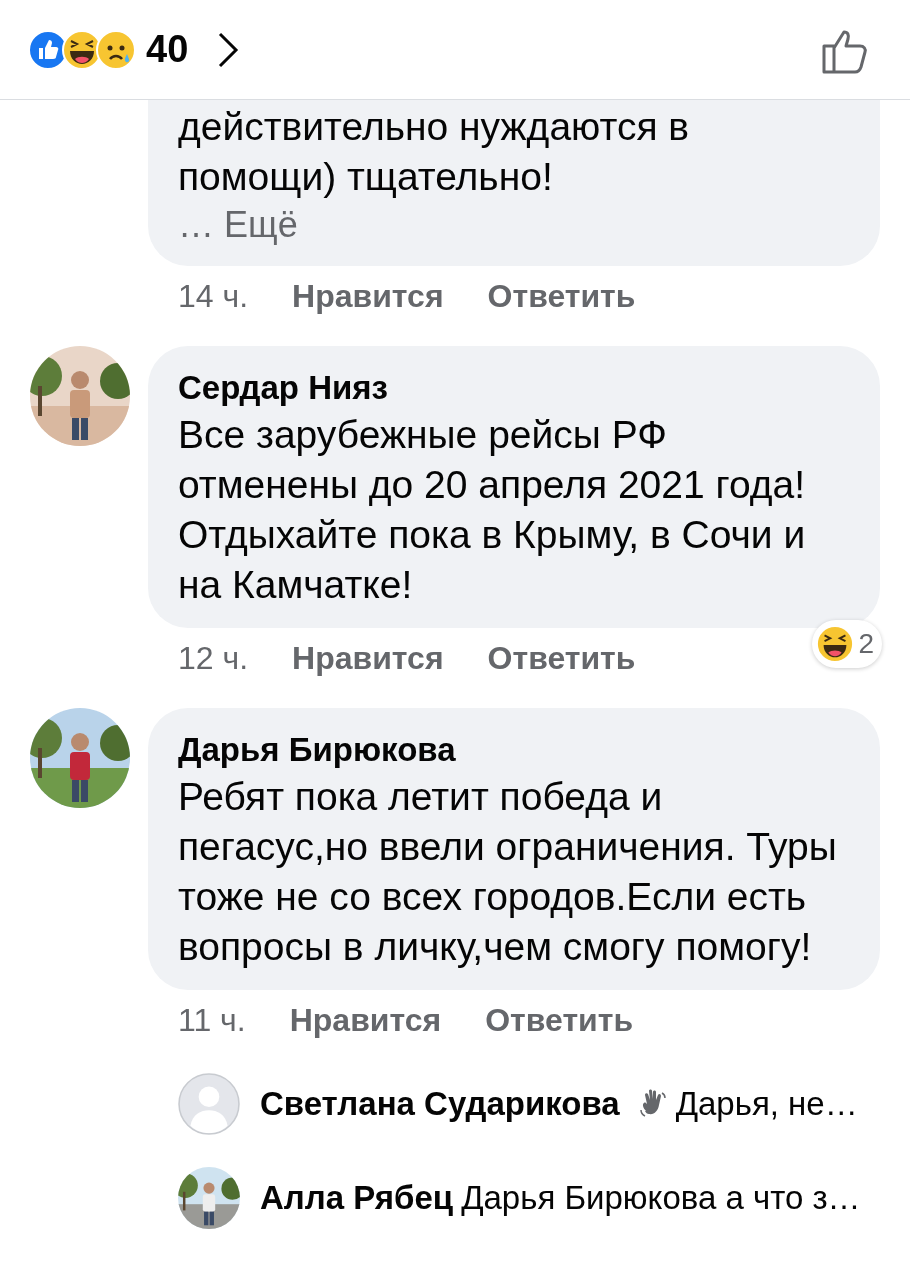 The height and width of the screenshot is (1280, 910). I want to click on see-more-link: … Ещё, so click(514, 225).